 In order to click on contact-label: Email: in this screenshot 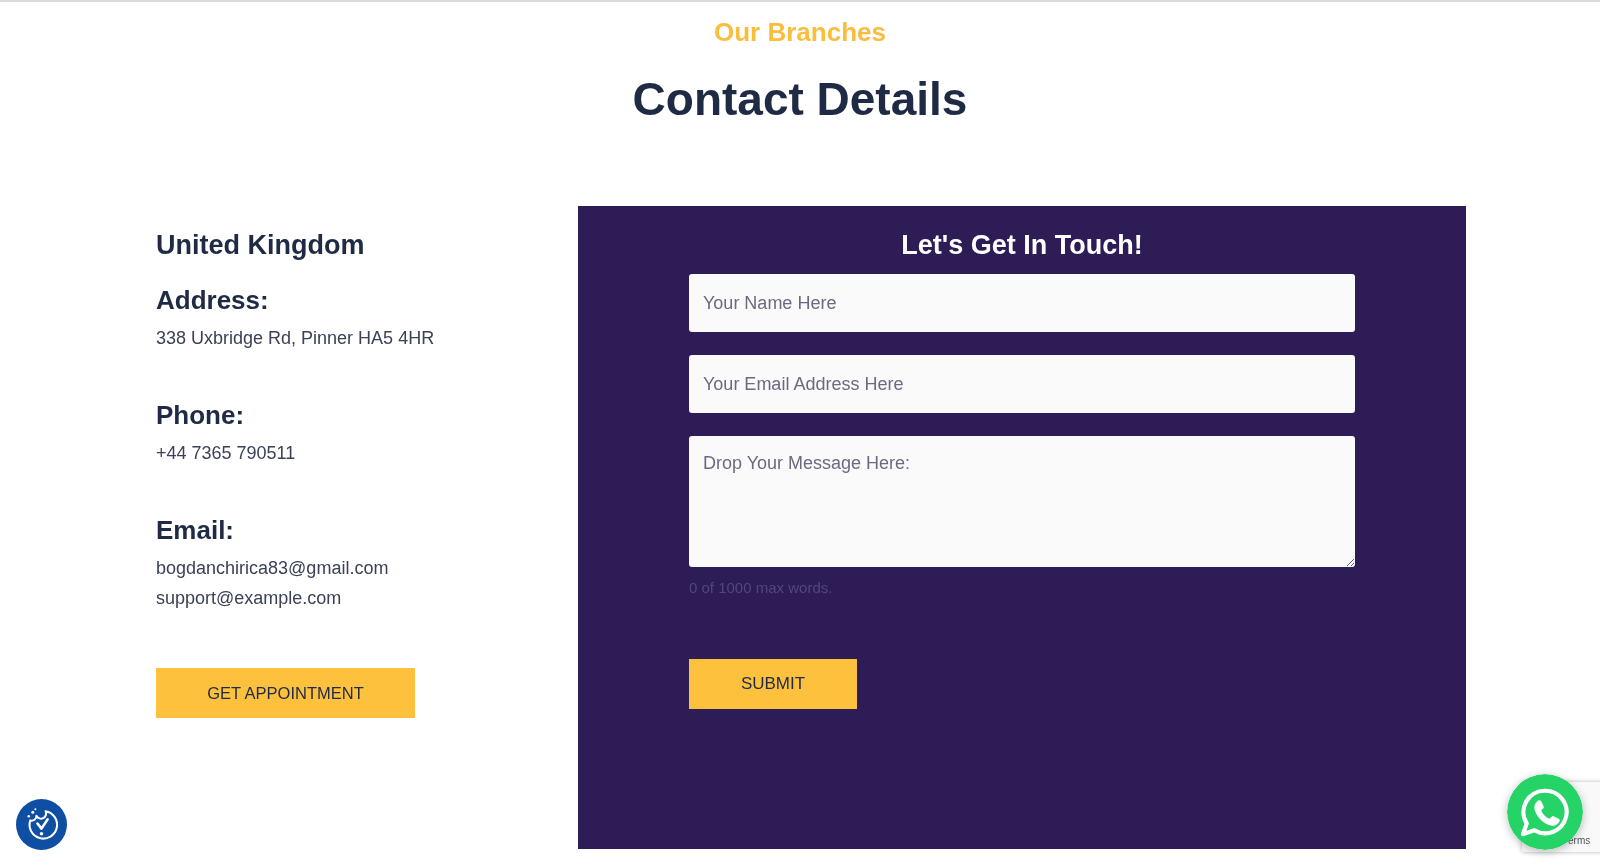, I will do `click(196, 530)`.